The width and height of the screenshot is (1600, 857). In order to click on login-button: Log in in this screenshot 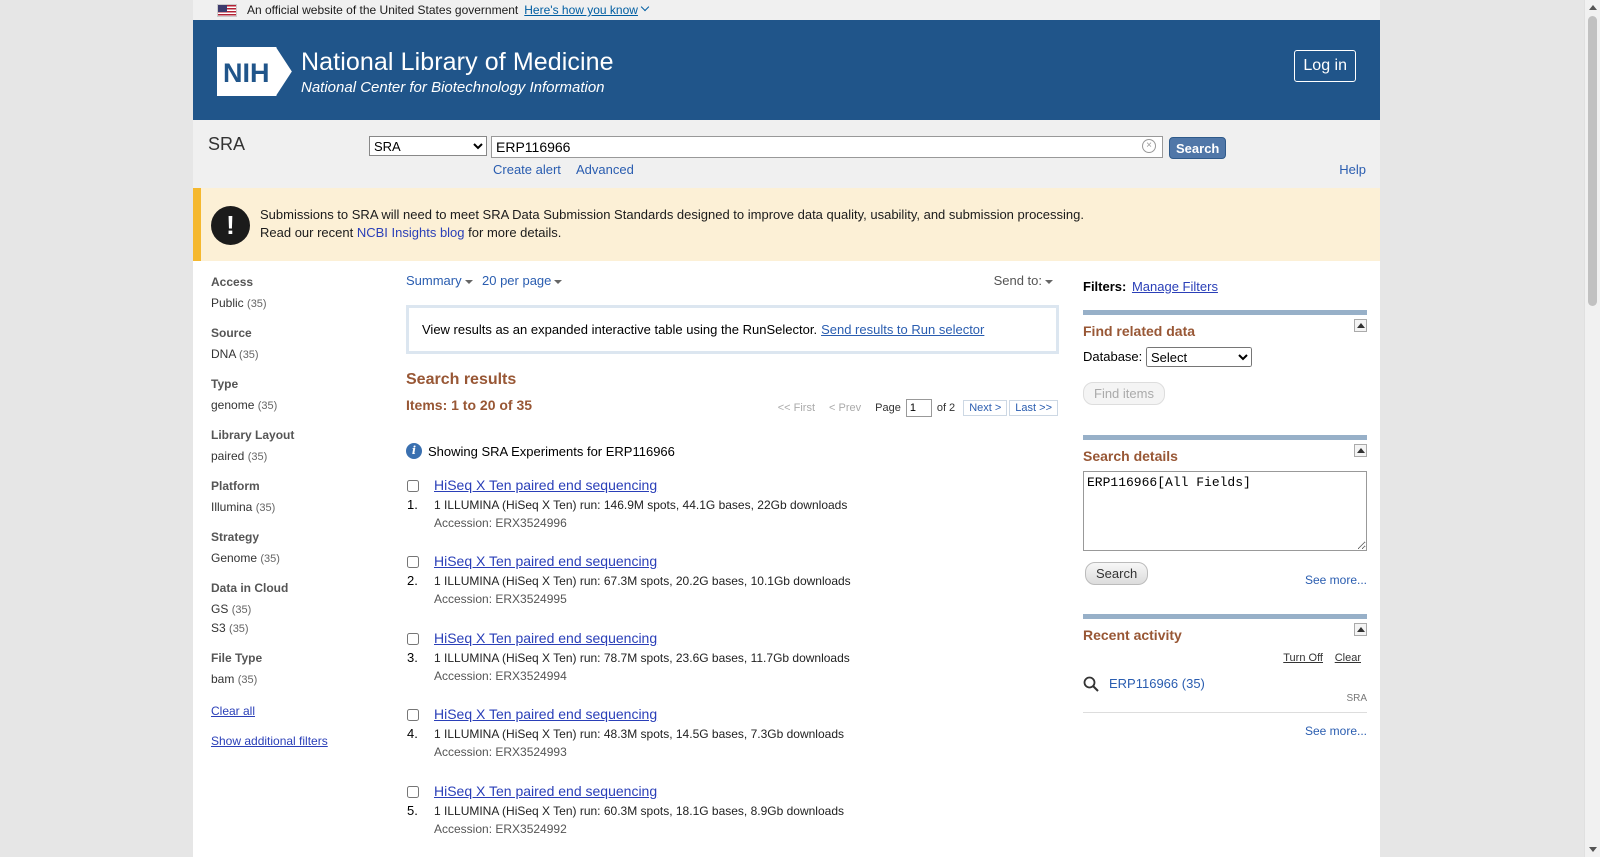, I will do `click(1325, 66)`.